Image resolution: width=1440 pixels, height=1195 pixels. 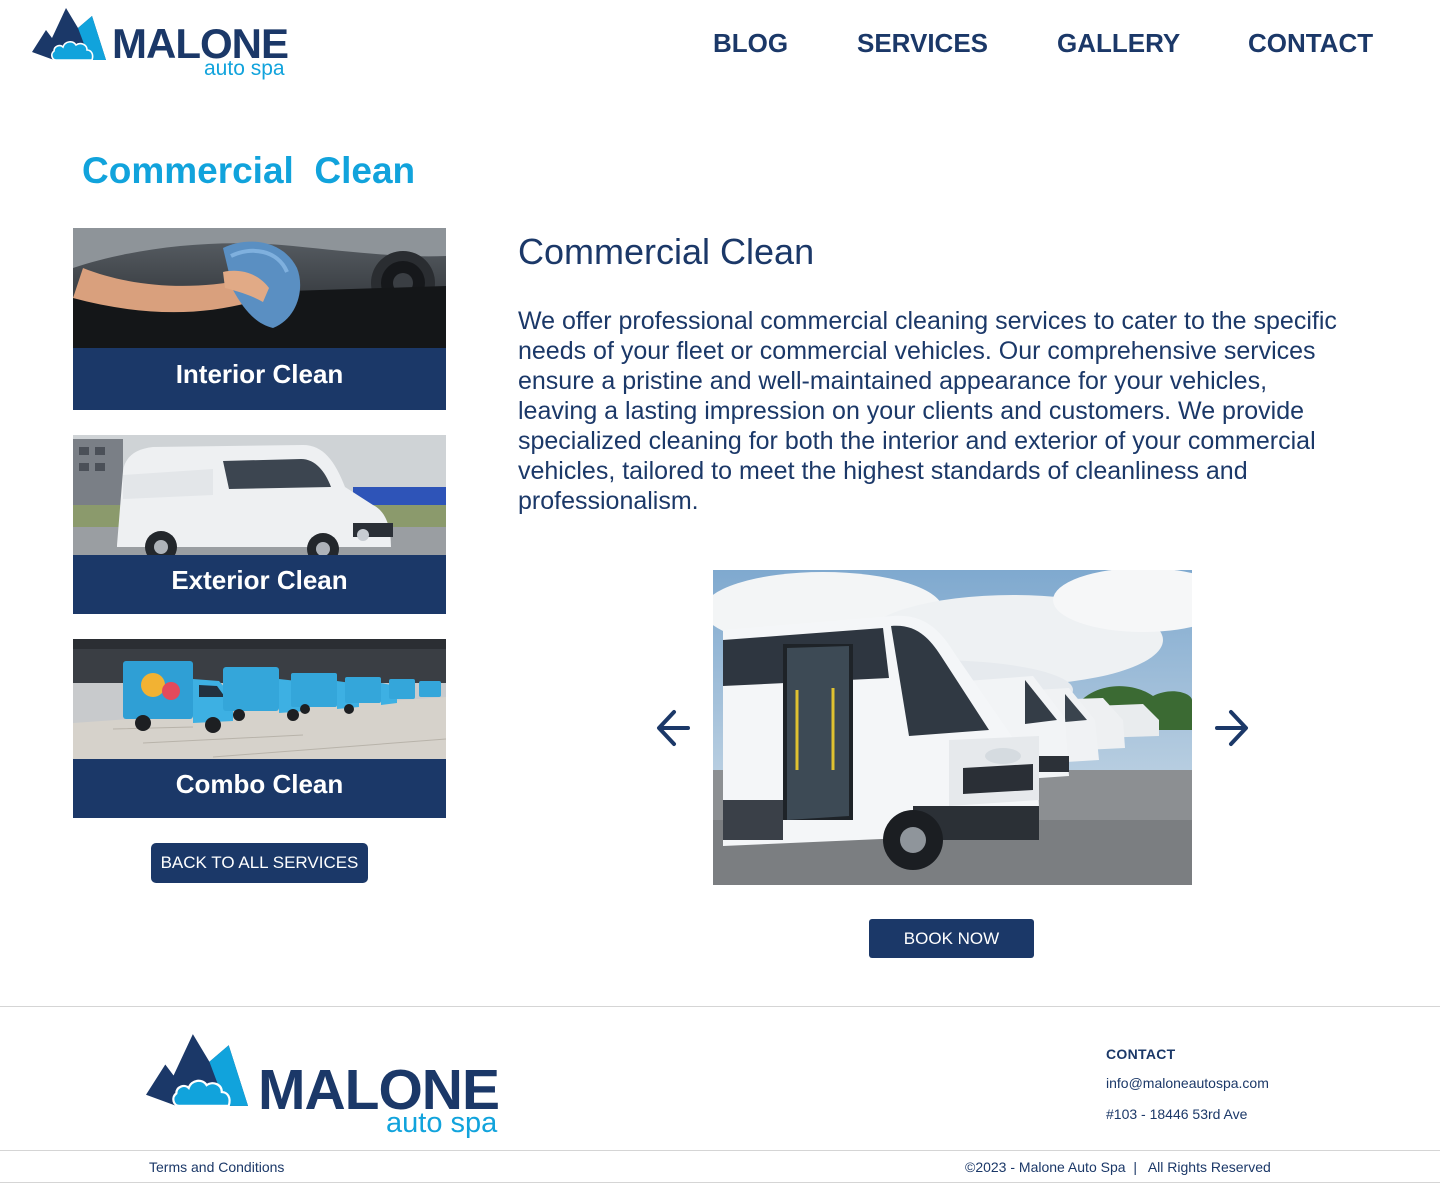 I want to click on service-card-combo: Combo Clean, so click(x=259, y=728).